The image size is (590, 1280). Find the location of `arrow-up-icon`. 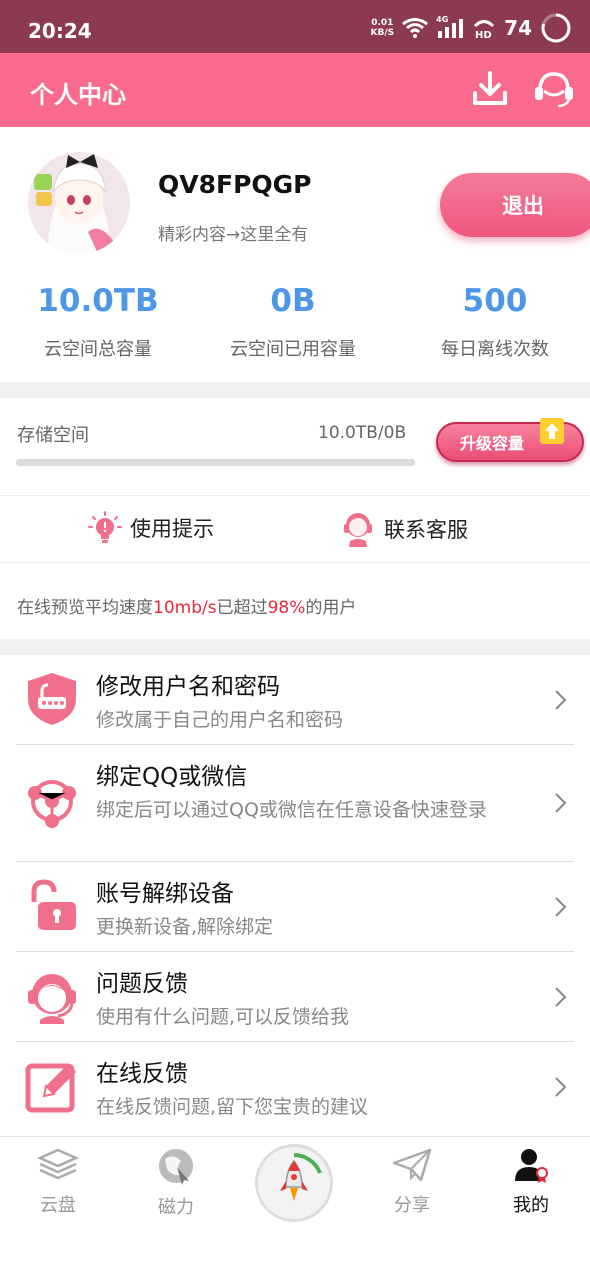

arrow-up-icon is located at coordinates (552, 431).